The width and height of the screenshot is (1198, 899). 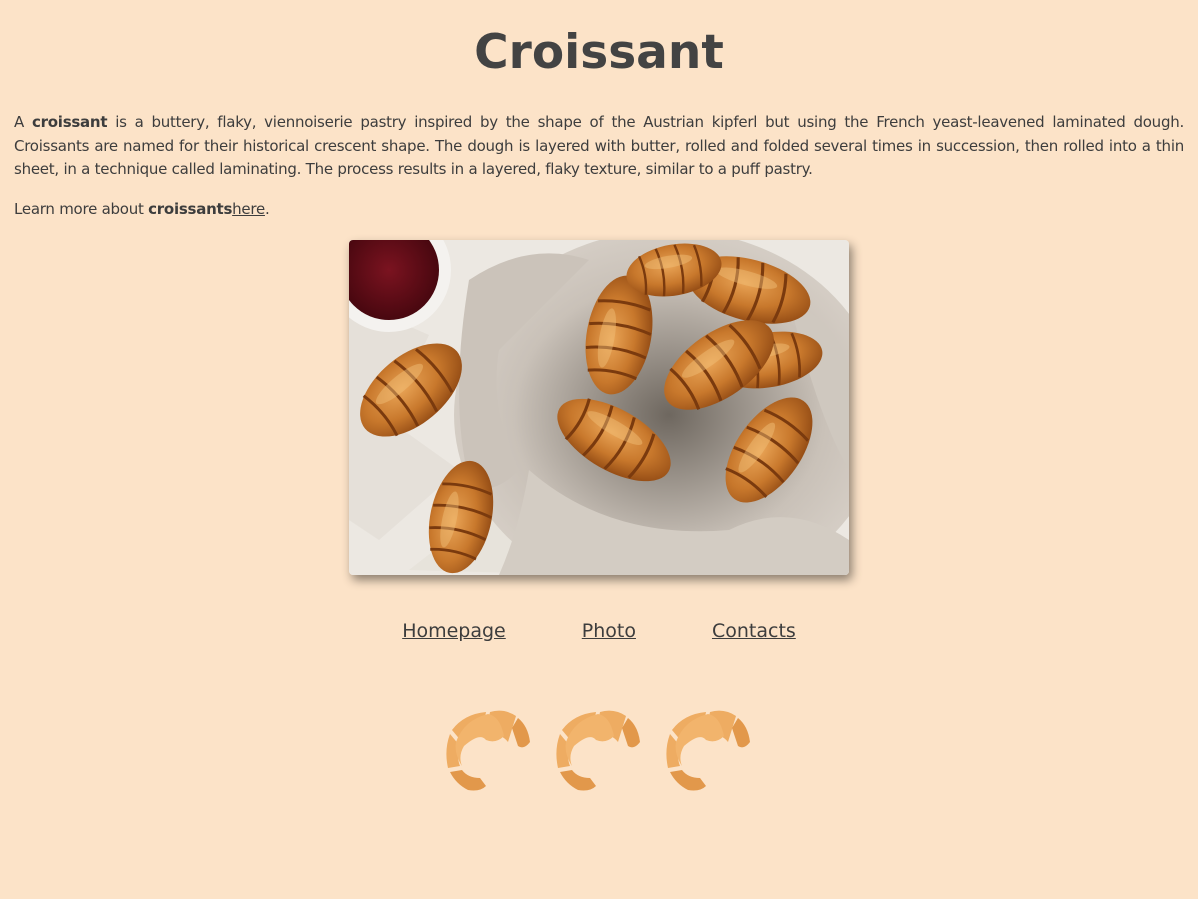 I want to click on intro-bold-term: croissant, so click(x=69, y=122).